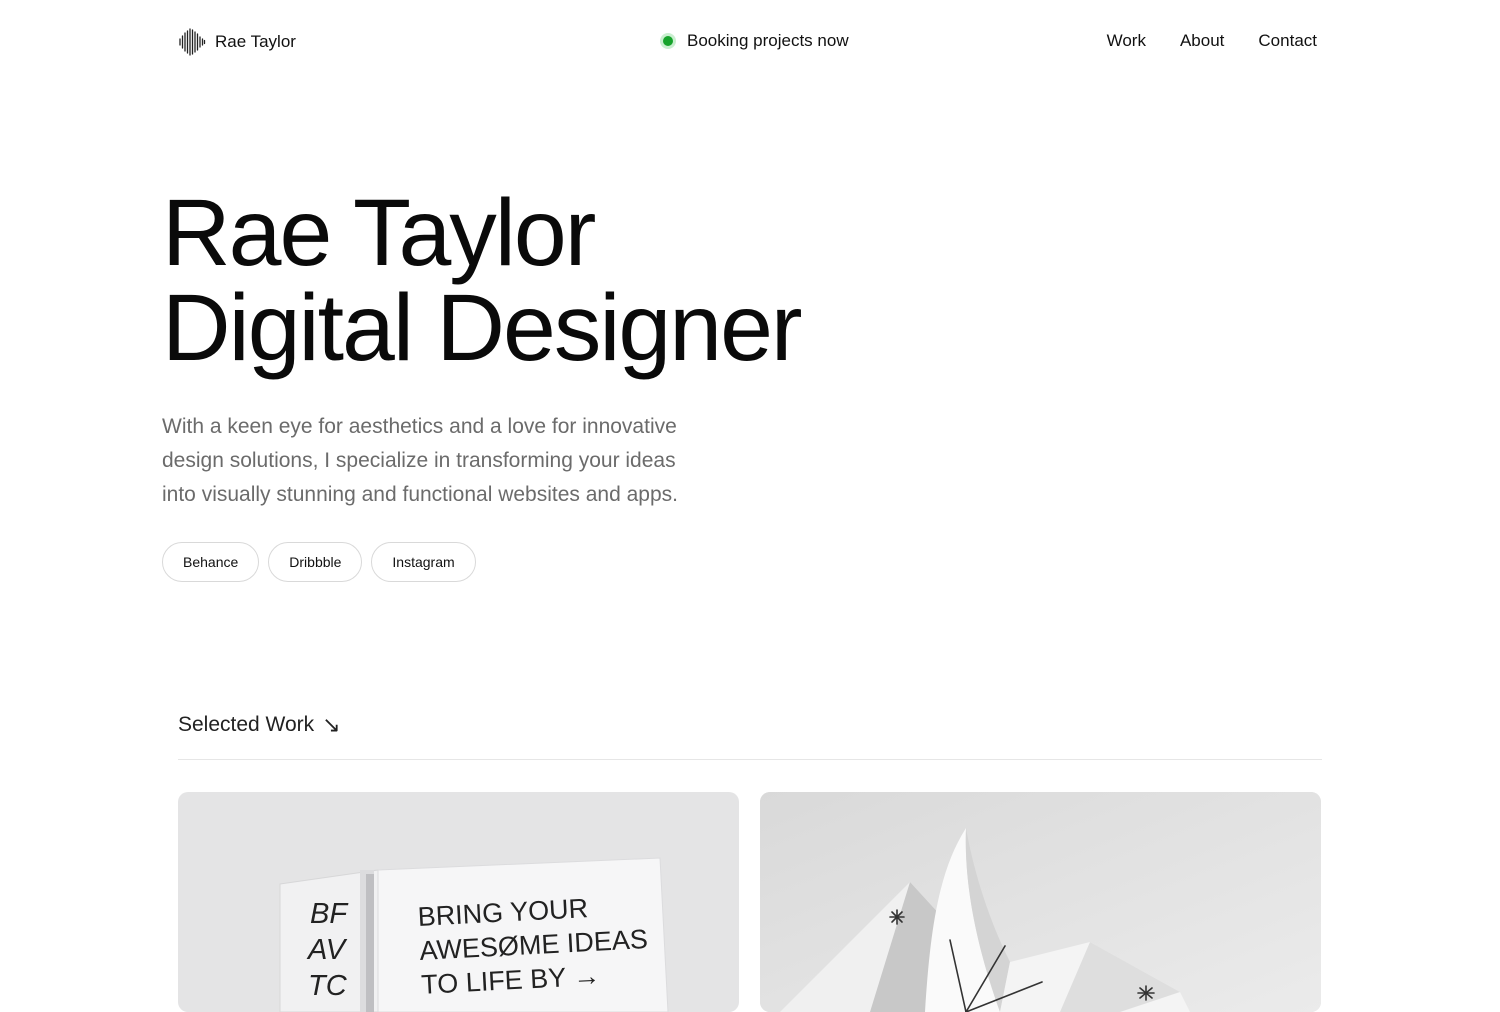 This screenshot has height=1012, width=1500. I want to click on section-heading: Selected Work ↘, so click(259, 725).